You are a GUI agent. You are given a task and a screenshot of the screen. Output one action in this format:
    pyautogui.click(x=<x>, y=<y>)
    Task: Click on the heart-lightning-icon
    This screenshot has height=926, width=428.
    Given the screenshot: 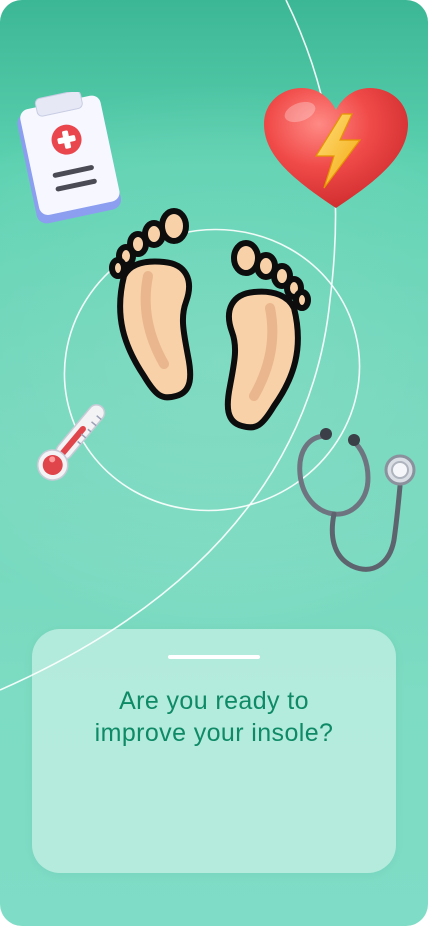 What is the action you would take?
    pyautogui.click(x=336, y=148)
    